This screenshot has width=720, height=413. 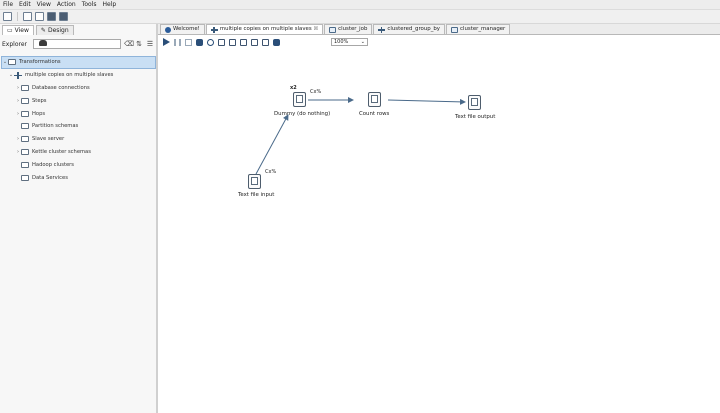 What do you see at coordinates (382, 29) in the screenshot?
I see `transformation-icon` at bounding box center [382, 29].